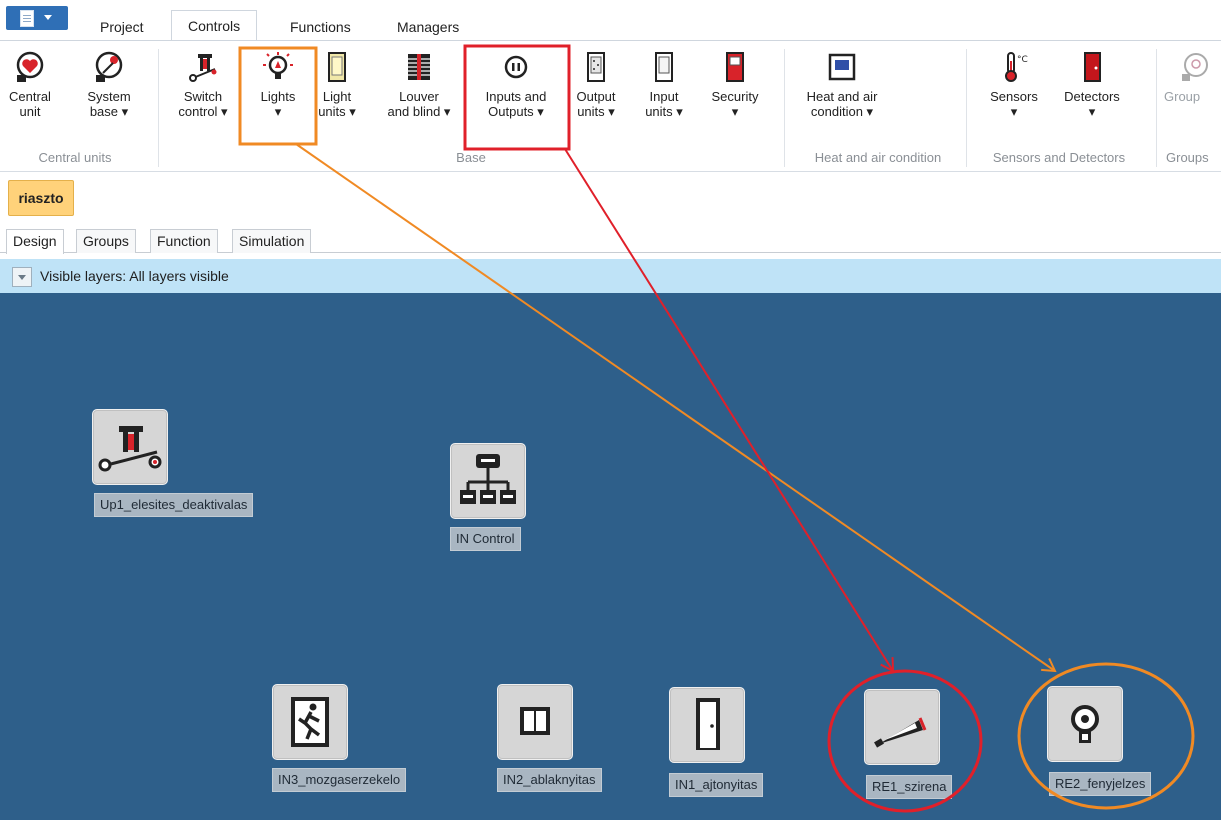 This screenshot has height=820, width=1221. I want to click on security-button: Security ▾, so click(735, 85).